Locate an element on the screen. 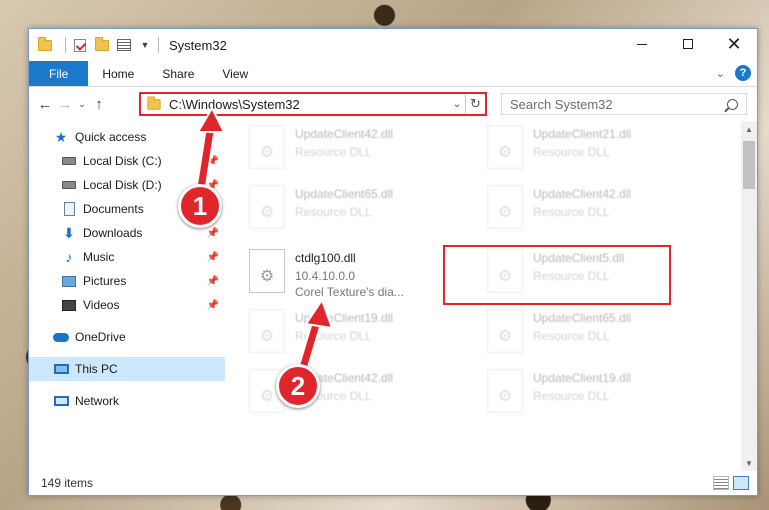 This screenshot has width=769, height=510. sidebar-item-this-pc: This PC is located at coordinates (127, 369).